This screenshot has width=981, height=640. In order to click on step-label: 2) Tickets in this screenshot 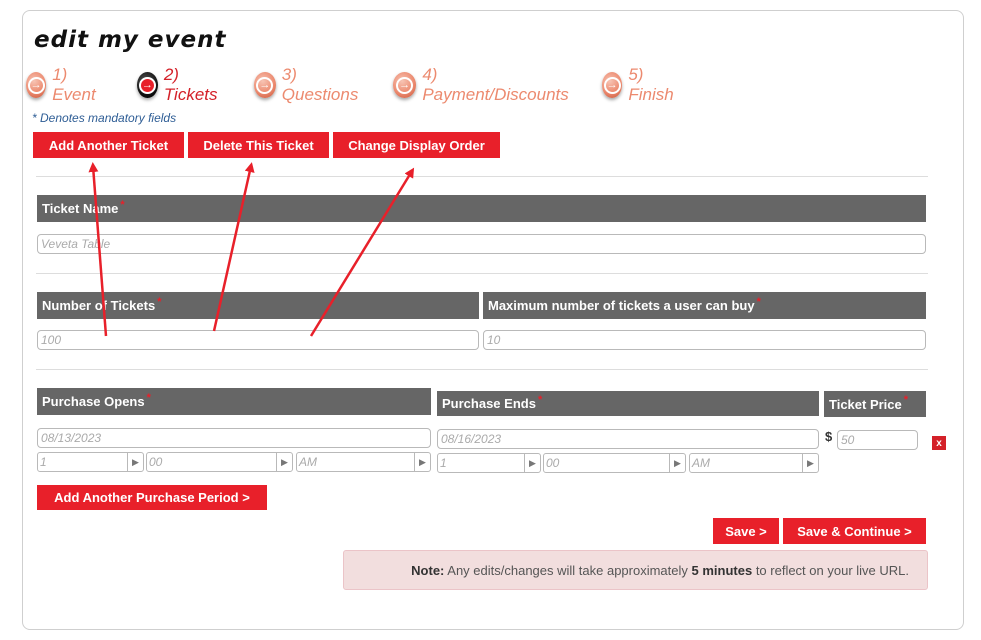, I will do `click(190, 84)`.